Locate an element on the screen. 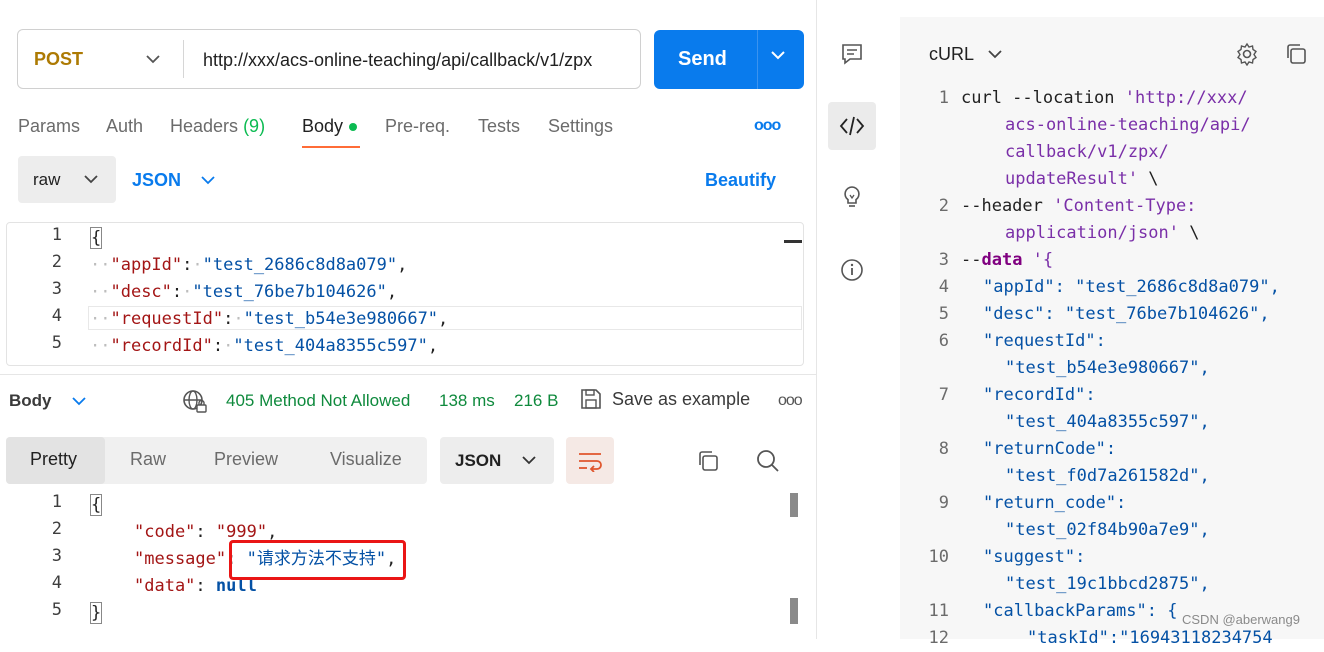  line-number: 8 is located at coordinates (943, 449).